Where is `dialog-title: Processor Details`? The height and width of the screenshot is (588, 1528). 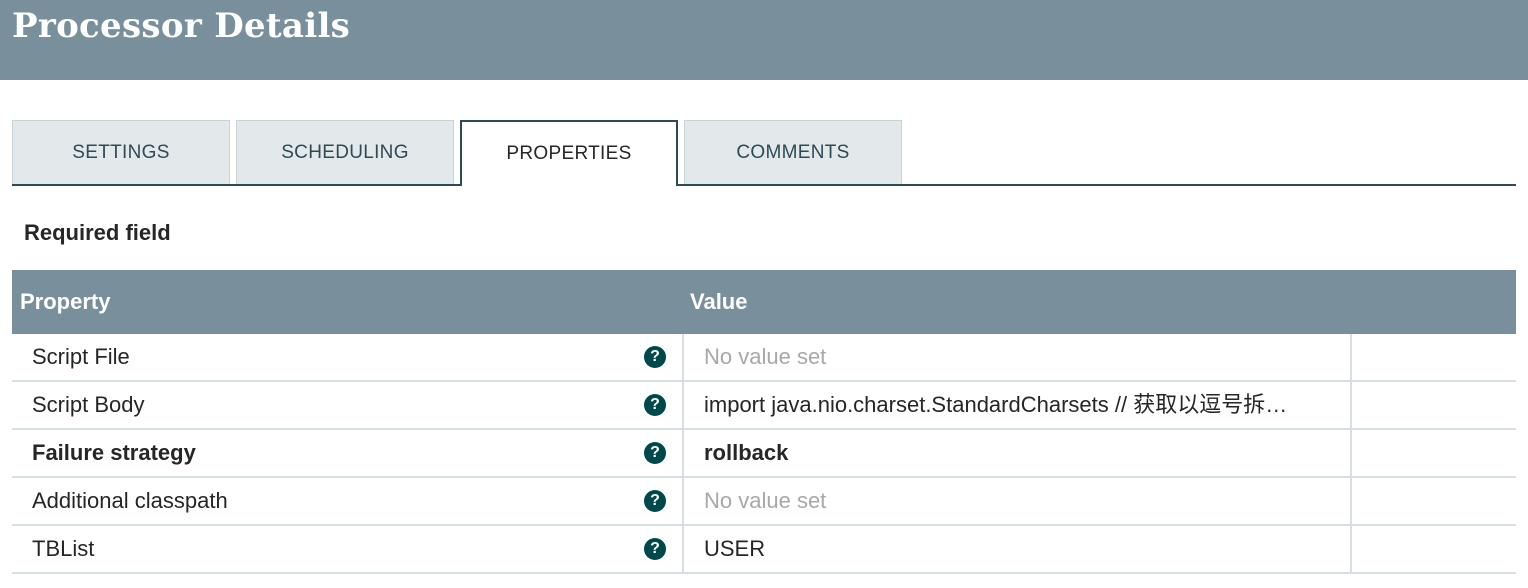
dialog-title: Processor Details is located at coordinates (181, 26).